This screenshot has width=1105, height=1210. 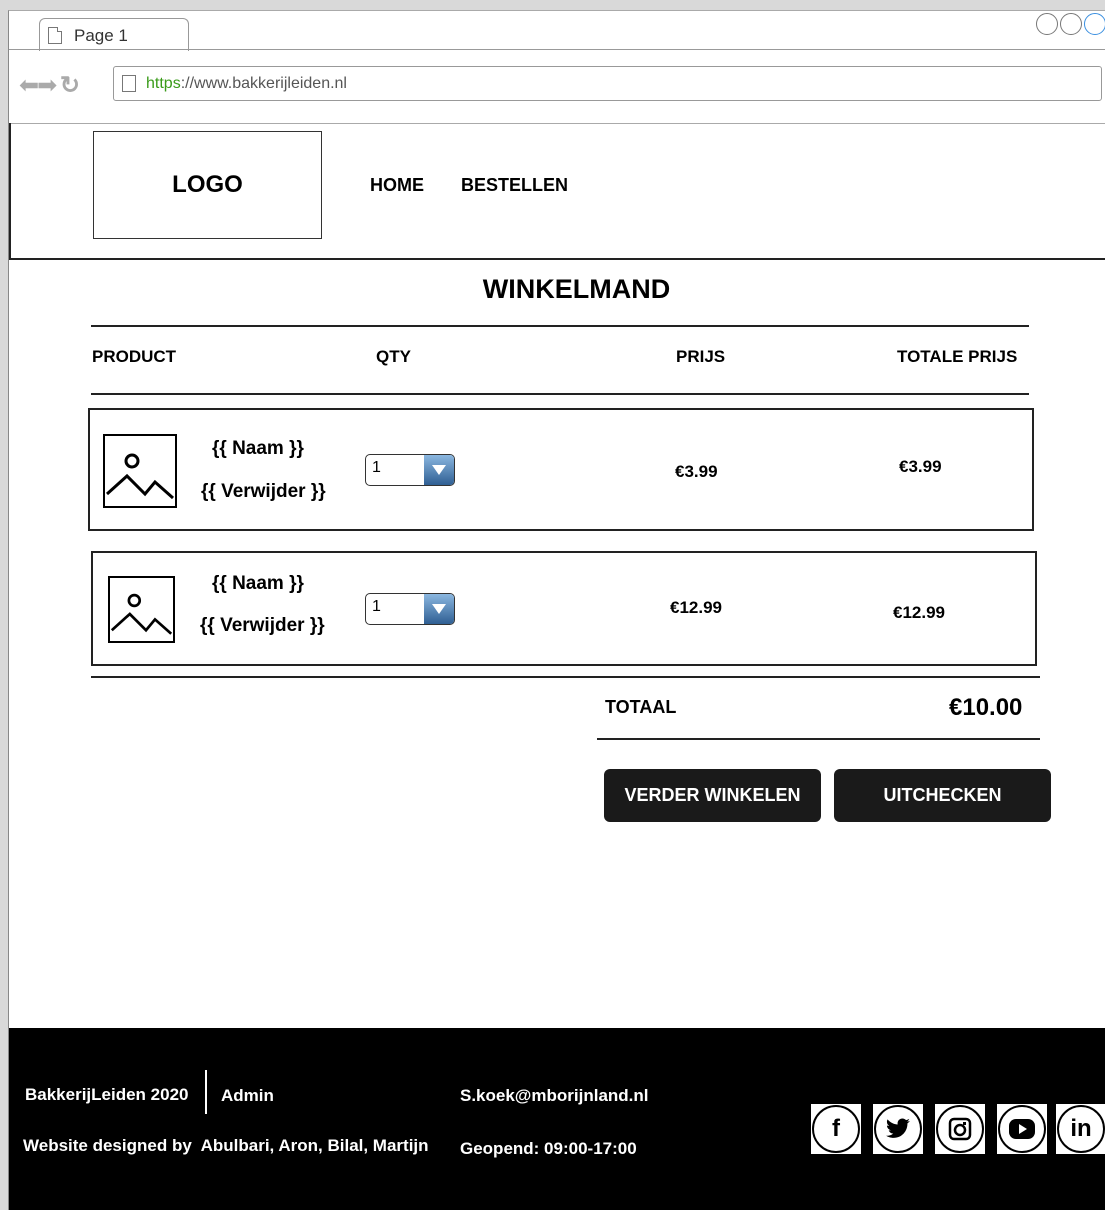 What do you see at coordinates (712, 795) in the screenshot?
I see `continue-shopping-button: VERDER WINKELEN` at bounding box center [712, 795].